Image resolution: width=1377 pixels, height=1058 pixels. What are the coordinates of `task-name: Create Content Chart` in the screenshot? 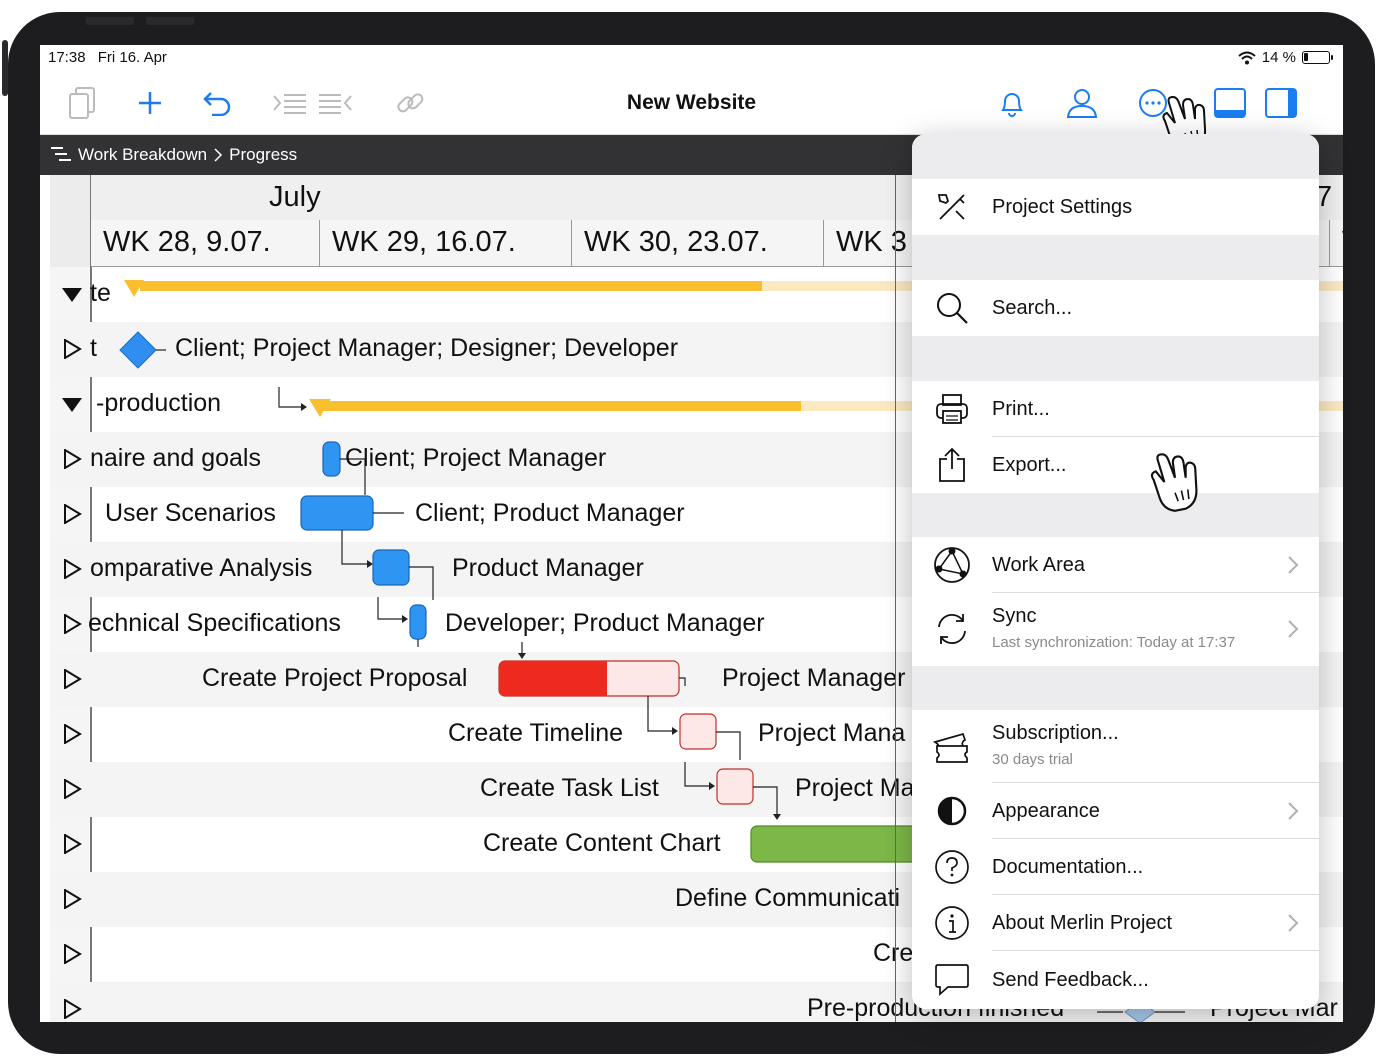 It's located at (602, 843).